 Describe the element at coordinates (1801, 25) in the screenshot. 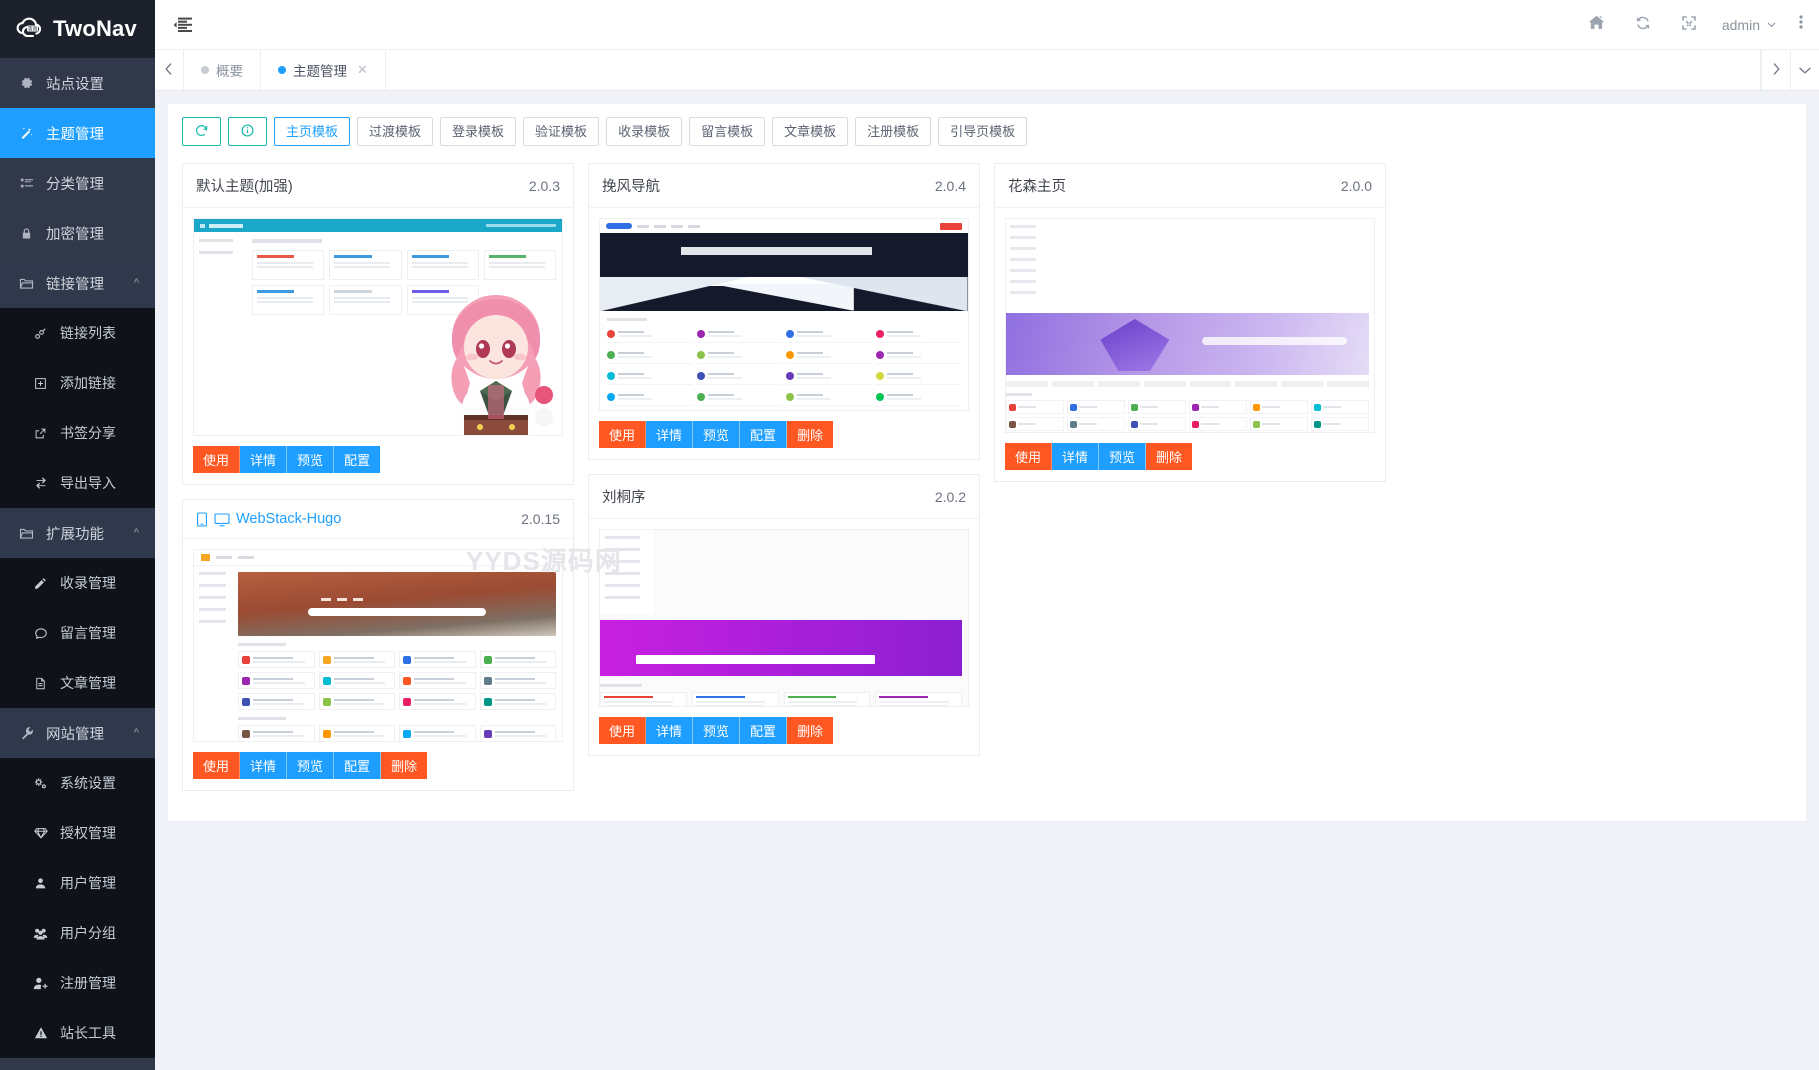

I see `more-menu-button` at that location.